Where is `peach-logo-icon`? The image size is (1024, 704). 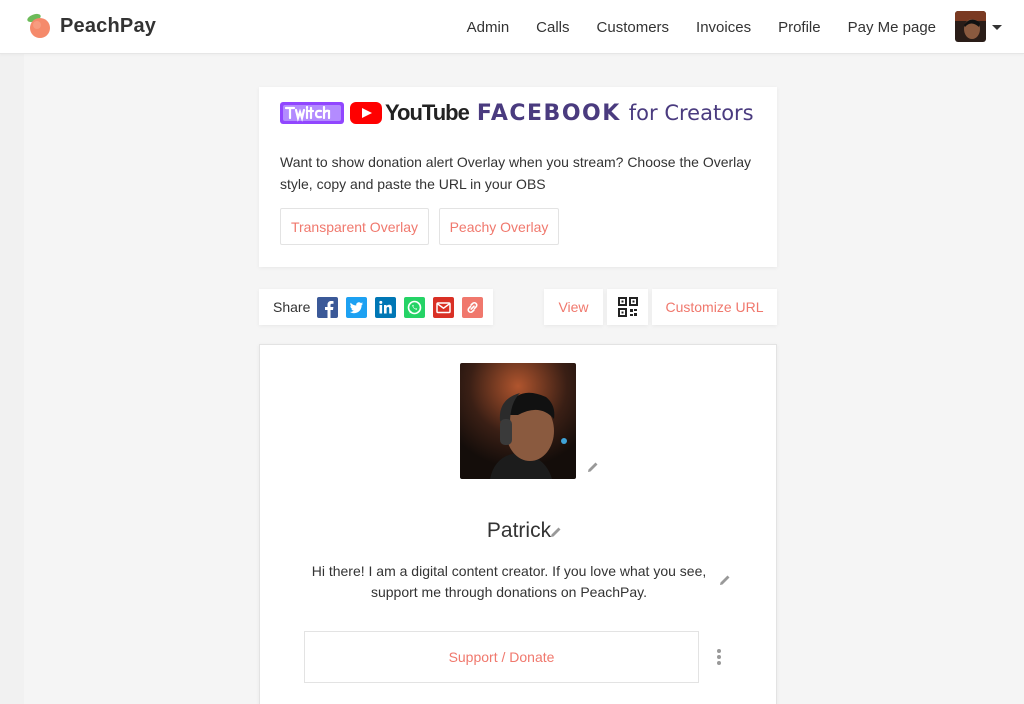 peach-logo-icon is located at coordinates (38, 25).